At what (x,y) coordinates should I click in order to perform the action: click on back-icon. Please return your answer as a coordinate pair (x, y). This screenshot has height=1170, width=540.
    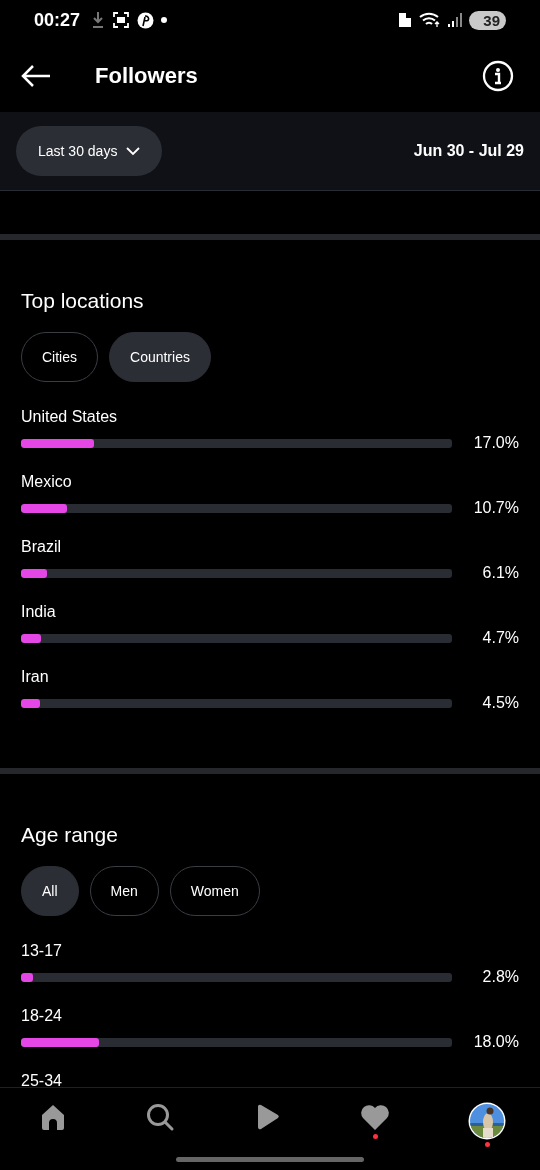
    Looking at the image, I should click on (36, 76).